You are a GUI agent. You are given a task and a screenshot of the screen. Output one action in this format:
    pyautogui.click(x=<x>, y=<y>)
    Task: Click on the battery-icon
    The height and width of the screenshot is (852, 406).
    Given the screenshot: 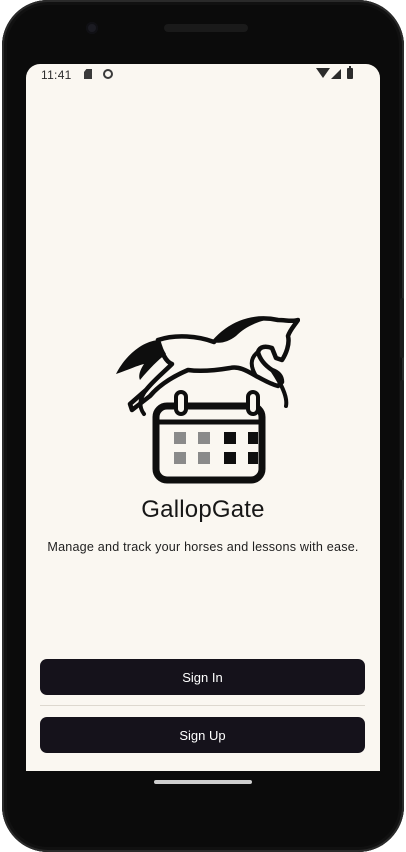 What is the action you would take?
    pyautogui.click(x=350, y=72)
    